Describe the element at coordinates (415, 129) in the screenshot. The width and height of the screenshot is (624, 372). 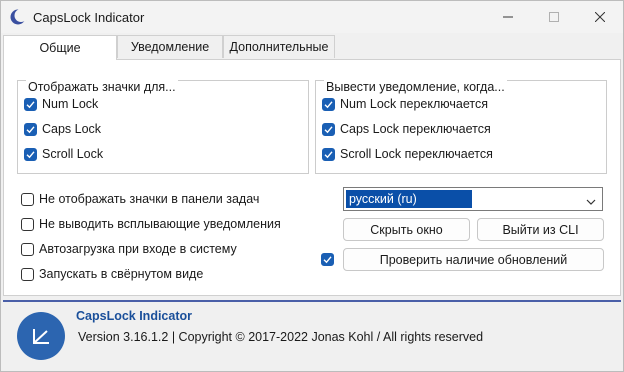
I see `checkbox-label: Caps Lock переключается` at that location.